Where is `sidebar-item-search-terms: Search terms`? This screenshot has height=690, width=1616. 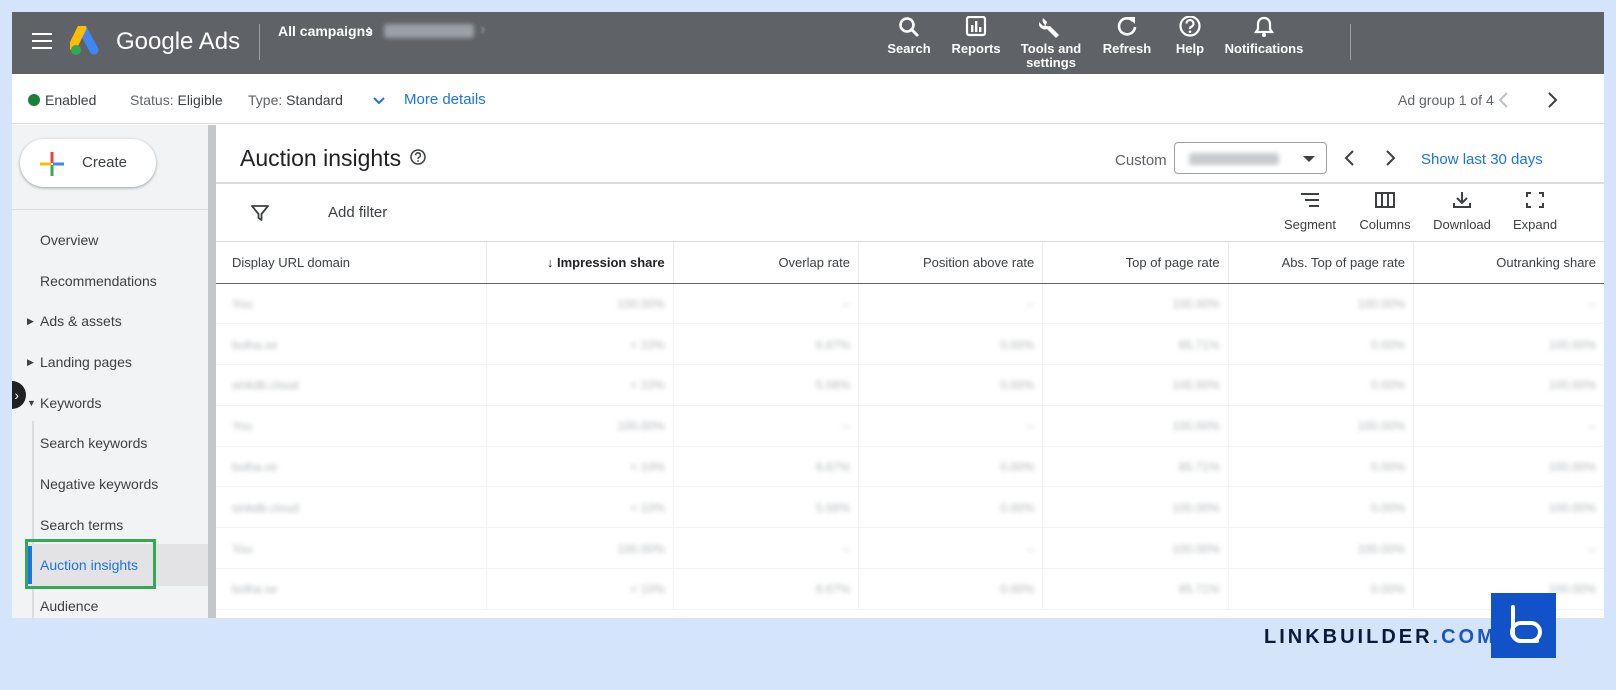
sidebar-item-search-terms: Search terms is located at coordinates (81, 525).